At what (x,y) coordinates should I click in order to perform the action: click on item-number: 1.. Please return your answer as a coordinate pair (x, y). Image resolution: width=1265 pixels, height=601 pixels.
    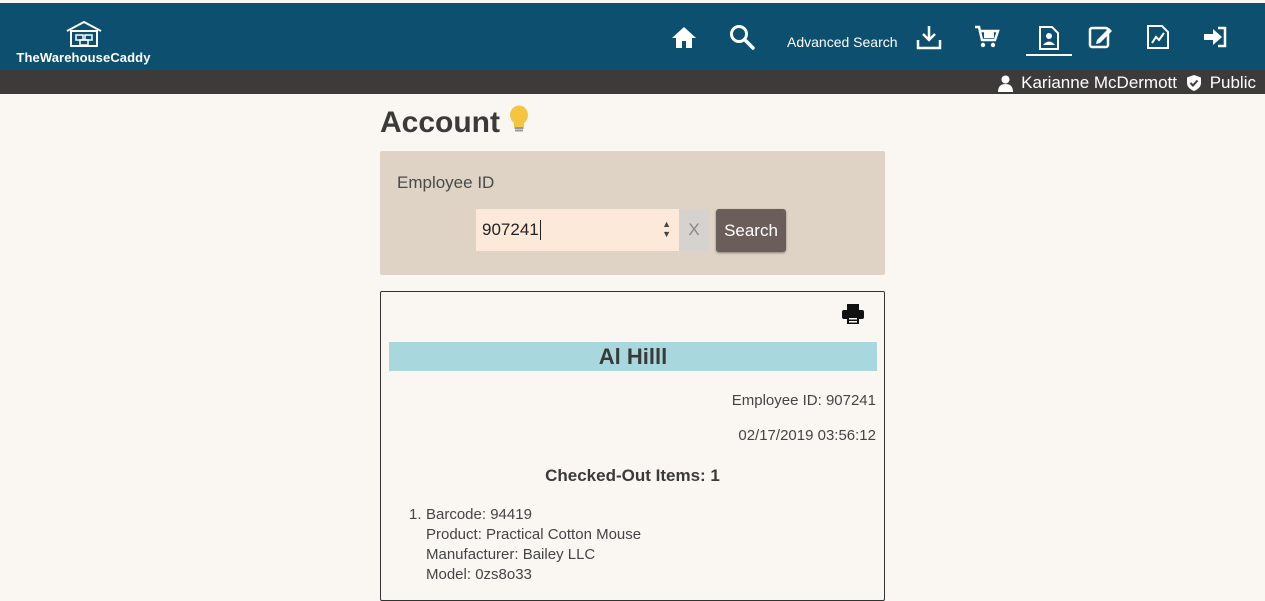
    Looking at the image, I should click on (415, 514).